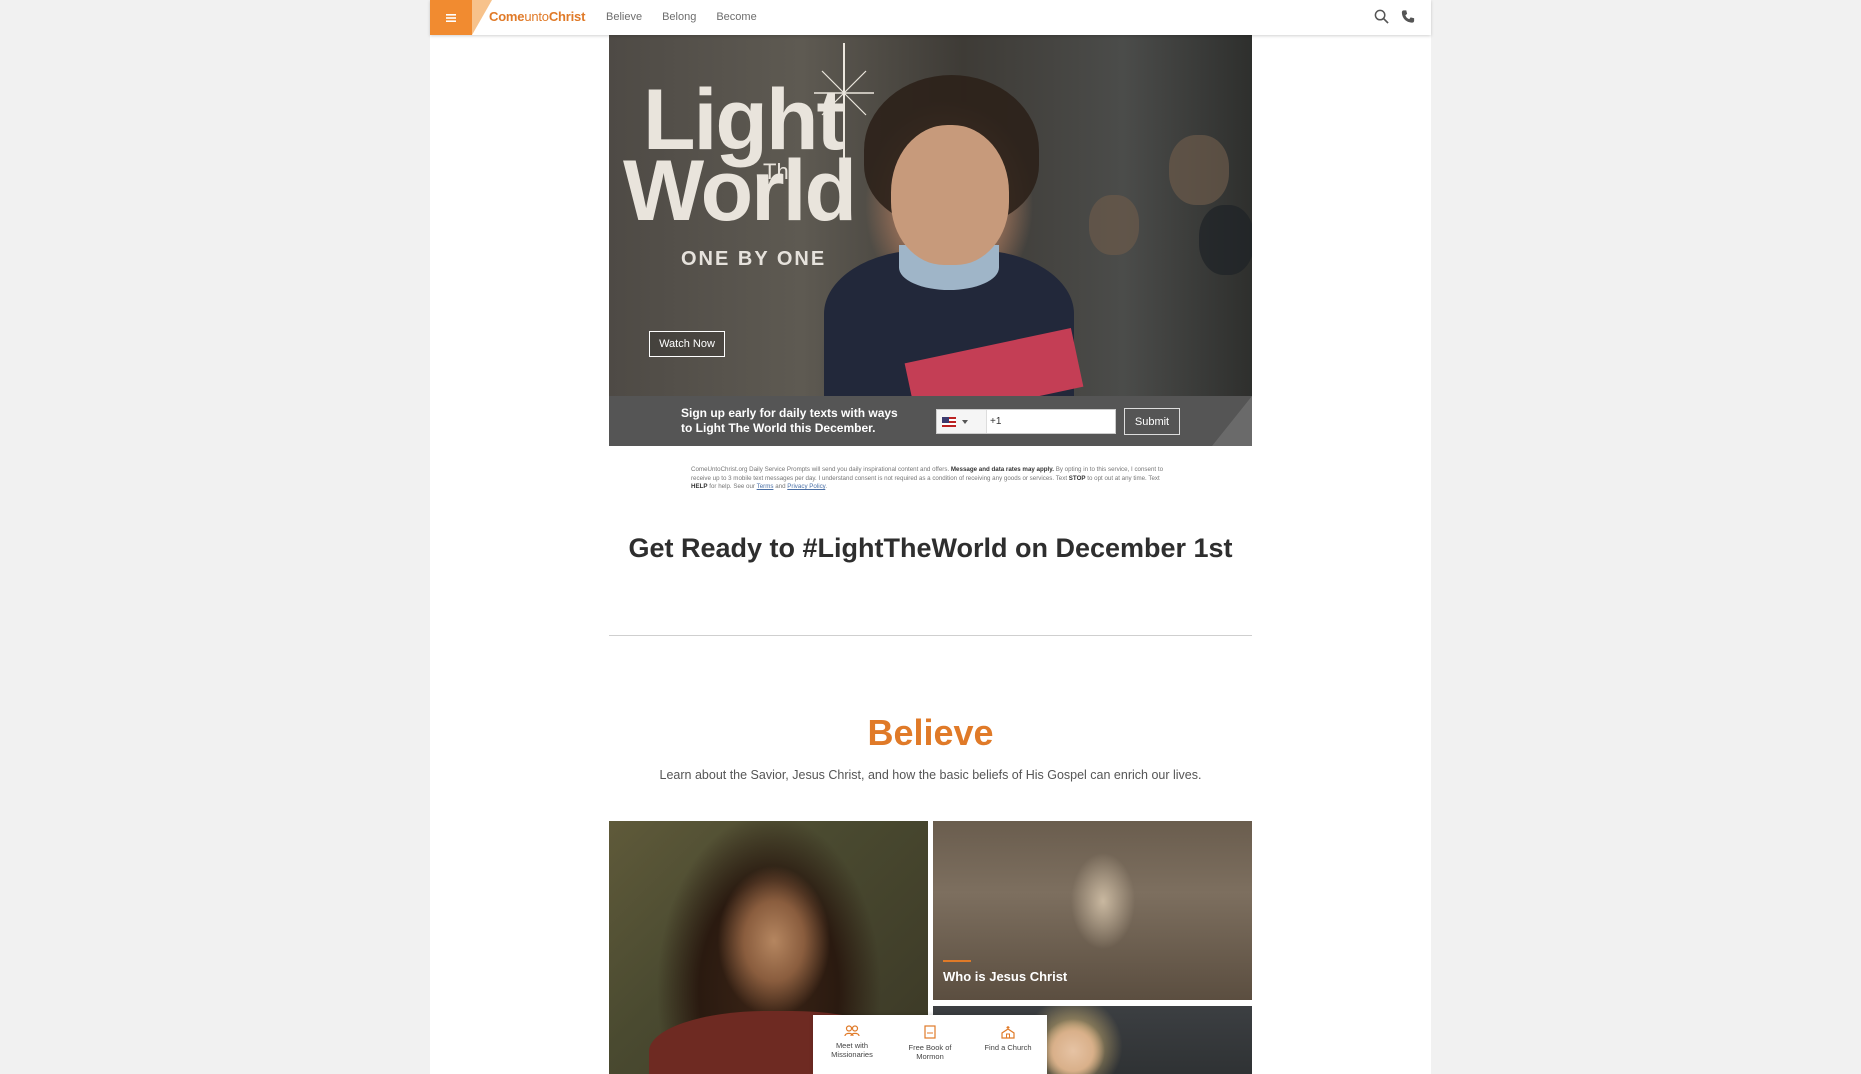  I want to click on submit-button: Submit, so click(1152, 421).